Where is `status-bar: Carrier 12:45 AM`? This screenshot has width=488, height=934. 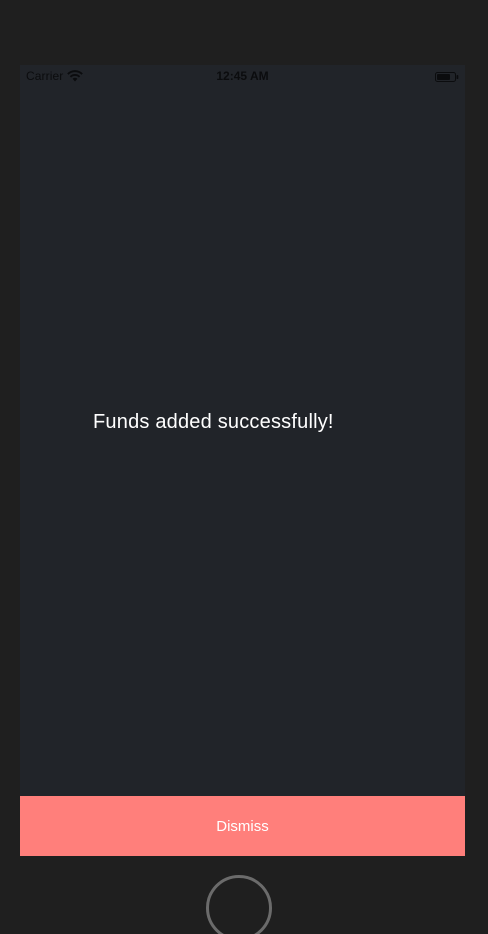
status-bar: Carrier 12:45 AM is located at coordinates (242, 76).